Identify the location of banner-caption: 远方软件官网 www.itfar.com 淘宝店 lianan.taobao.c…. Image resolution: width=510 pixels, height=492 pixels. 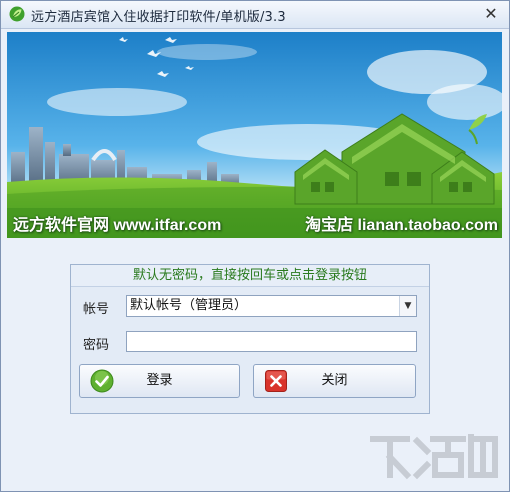
(254, 223).